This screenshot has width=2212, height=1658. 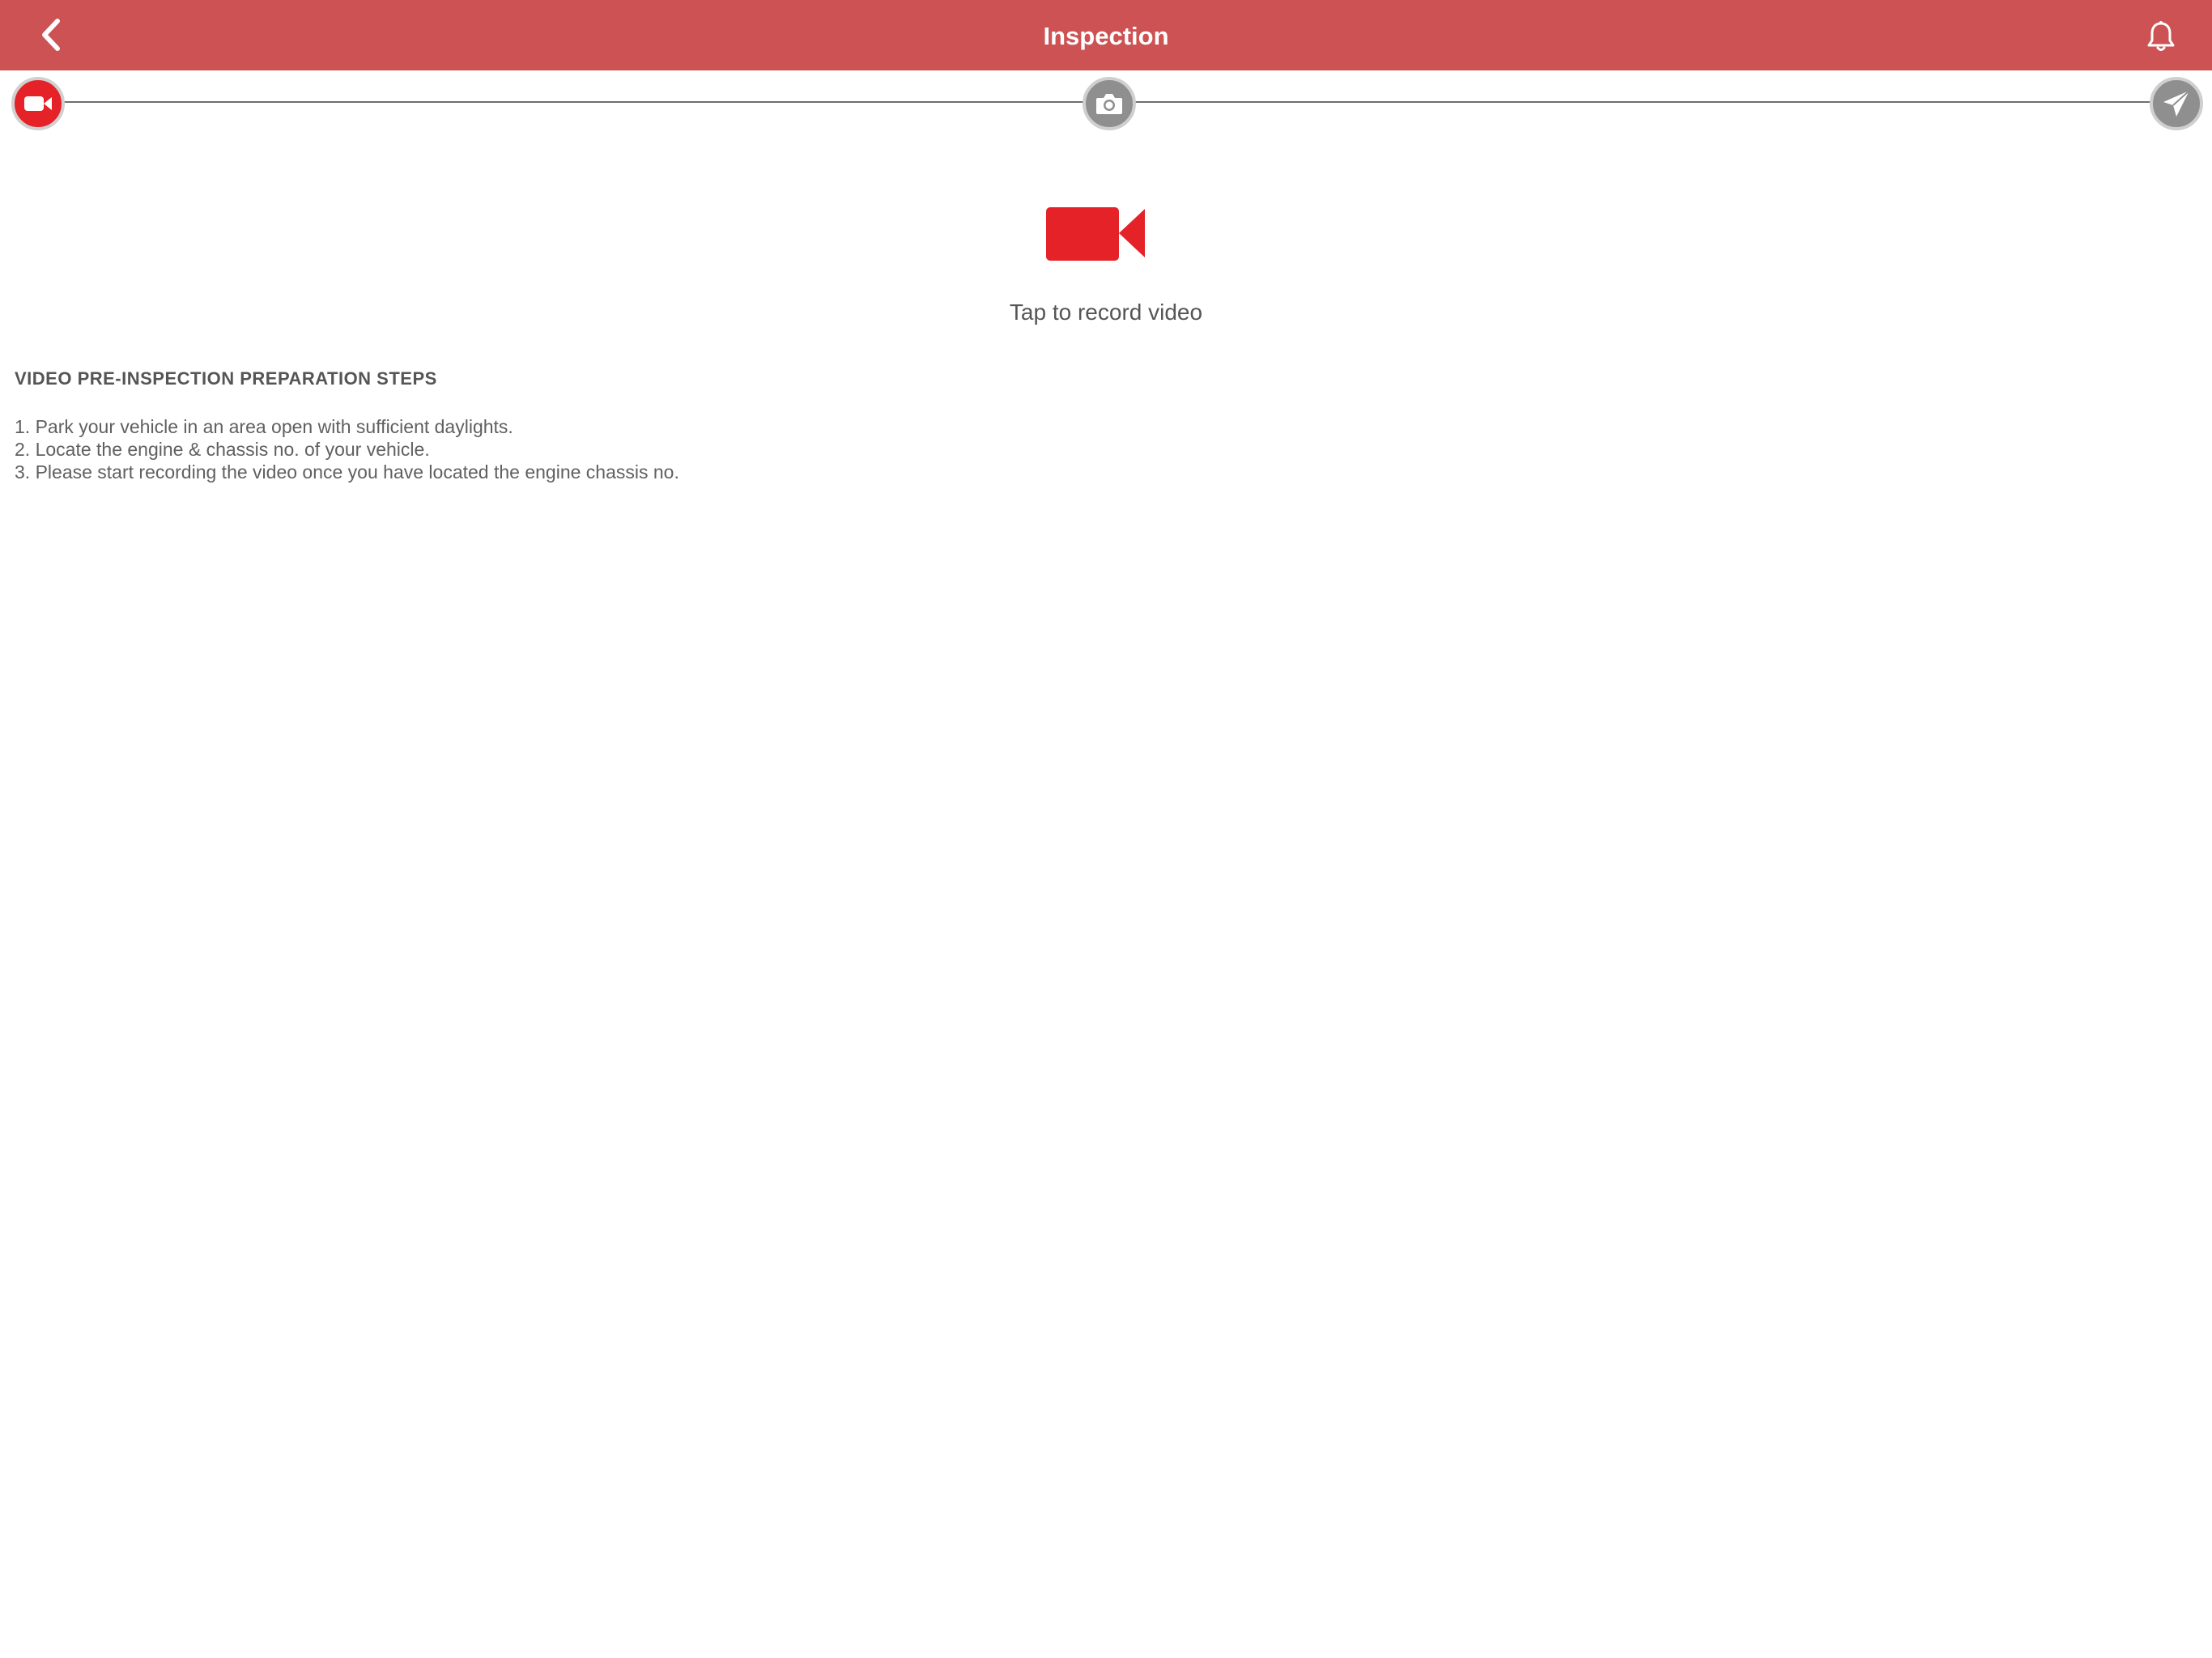 I want to click on bell-icon, so click(x=2161, y=36).